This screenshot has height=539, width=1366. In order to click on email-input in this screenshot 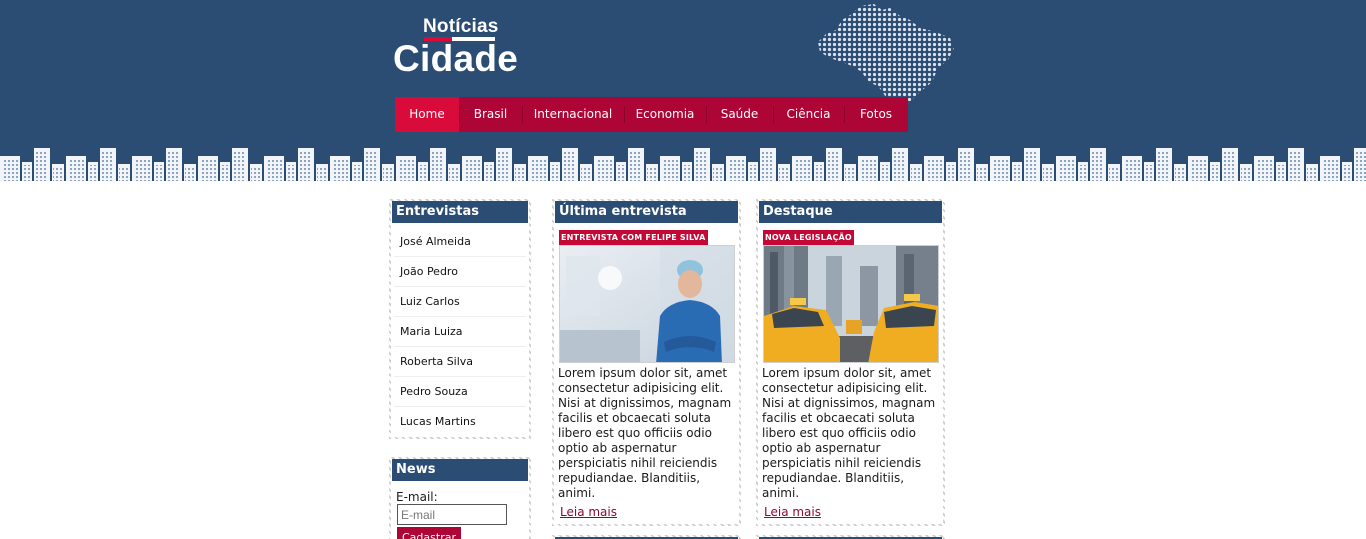, I will do `click(452, 514)`.